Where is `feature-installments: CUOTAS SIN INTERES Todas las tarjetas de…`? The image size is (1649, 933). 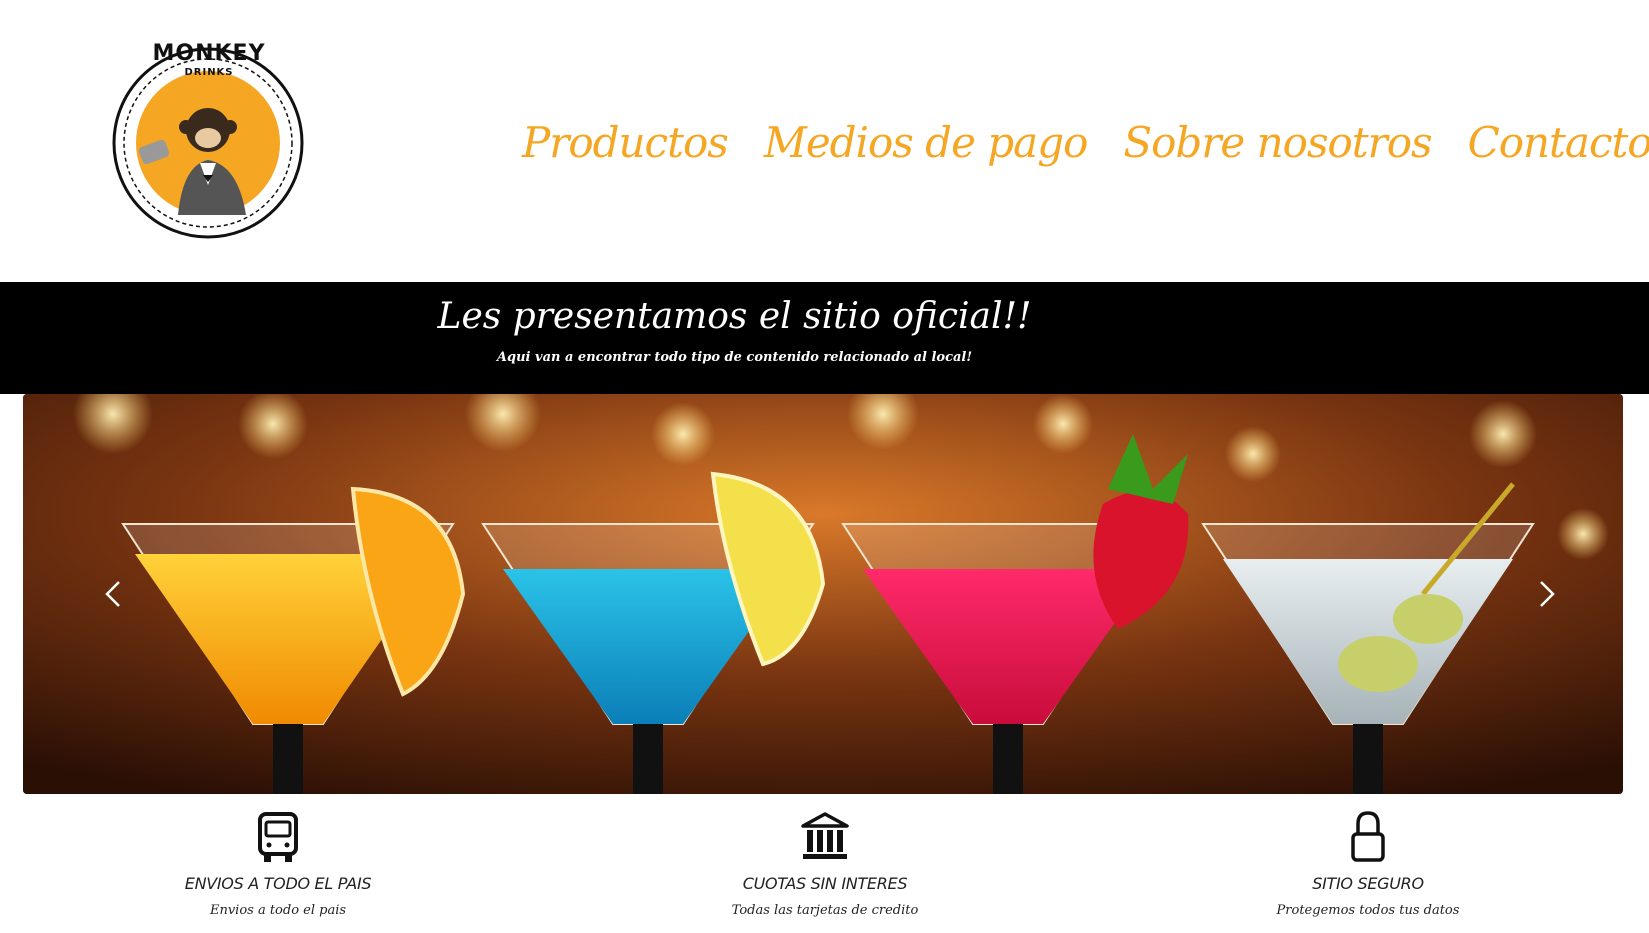
feature-installments: CUOTAS SIN INTERES Todas las tarjetas de… is located at coordinates (825, 864).